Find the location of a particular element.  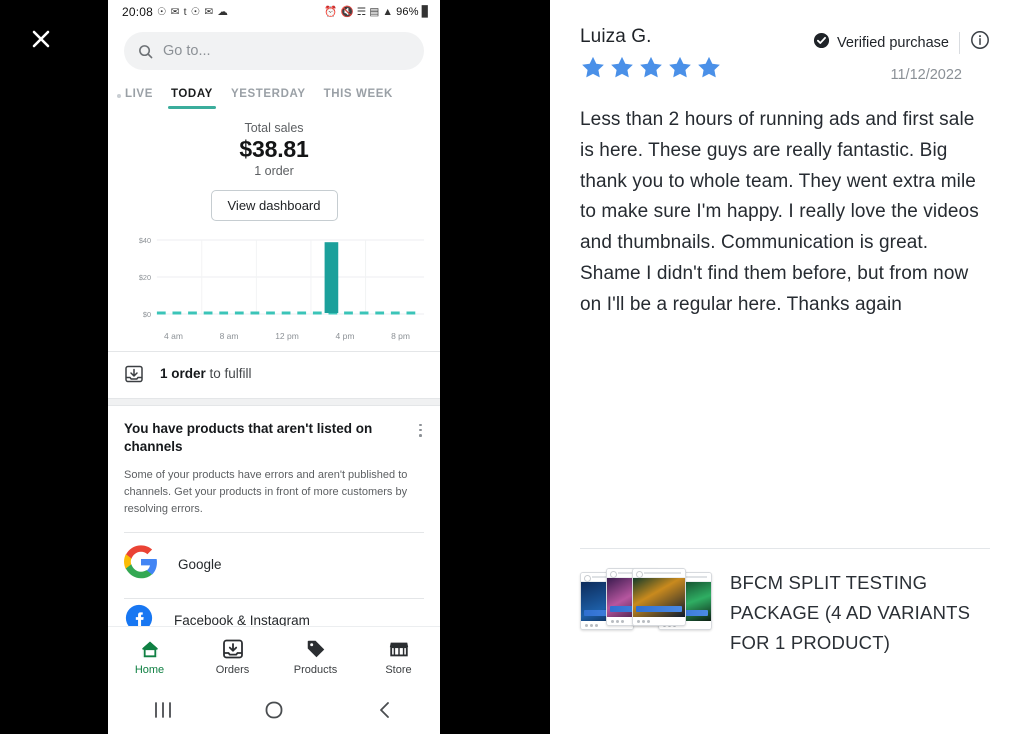

bottom-navigation: Home Orders Products Store is located at coordinates (274, 656).